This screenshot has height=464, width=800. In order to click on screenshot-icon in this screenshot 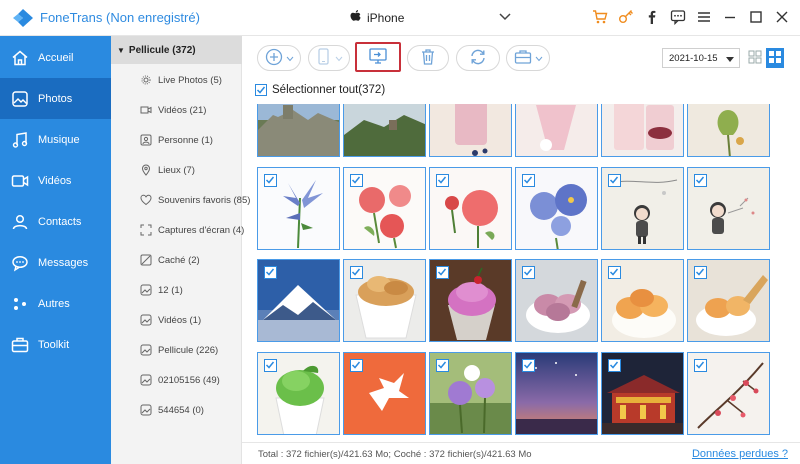, I will do `click(146, 230)`.